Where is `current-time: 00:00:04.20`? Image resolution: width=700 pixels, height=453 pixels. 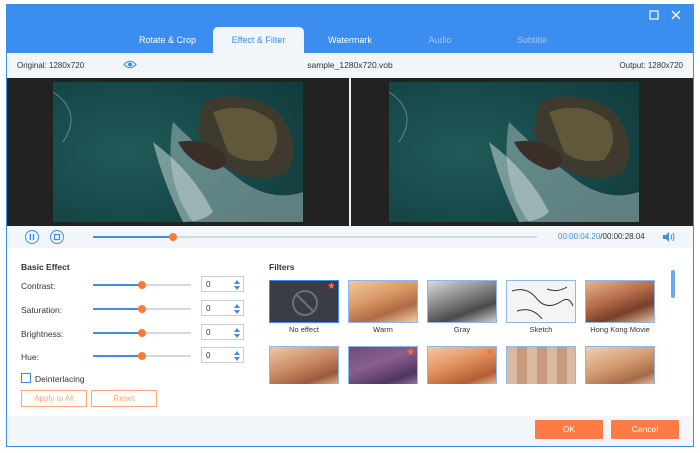
current-time: 00:00:04.20 is located at coordinates (579, 236).